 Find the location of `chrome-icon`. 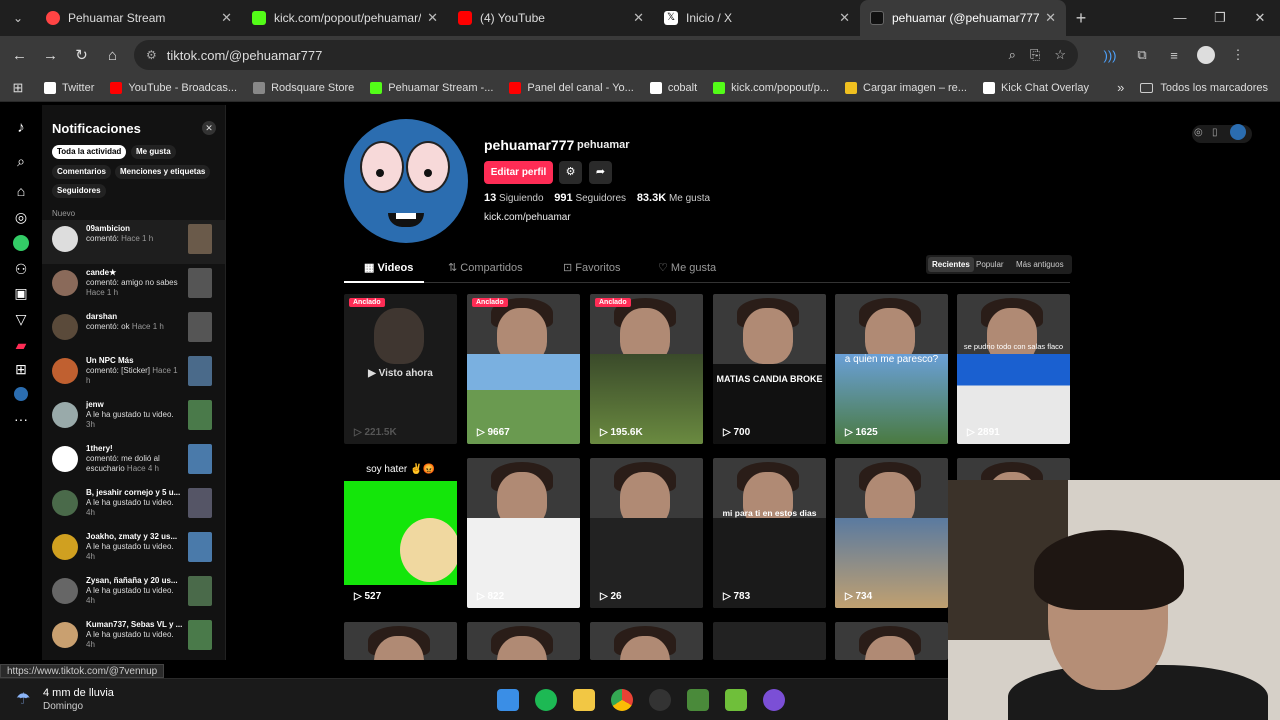

chrome-icon is located at coordinates (622, 700).